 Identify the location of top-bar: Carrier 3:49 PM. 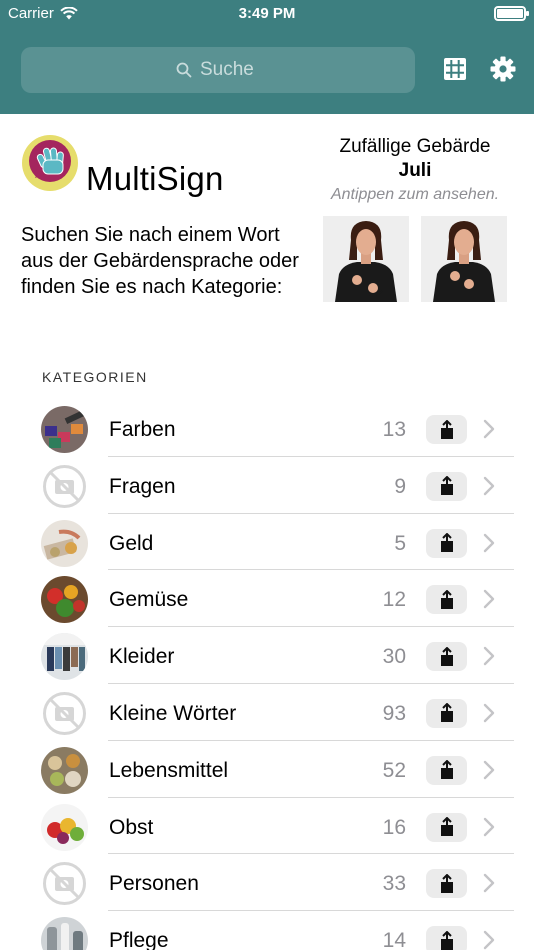
(267, 57).